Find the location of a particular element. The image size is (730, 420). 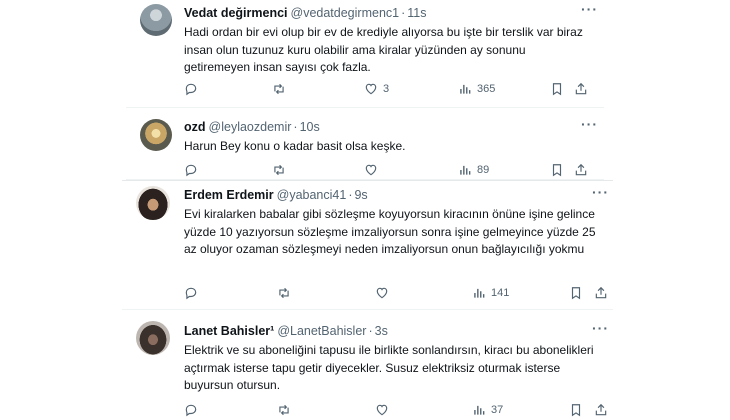

views-button: 365 is located at coordinates (476, 89).